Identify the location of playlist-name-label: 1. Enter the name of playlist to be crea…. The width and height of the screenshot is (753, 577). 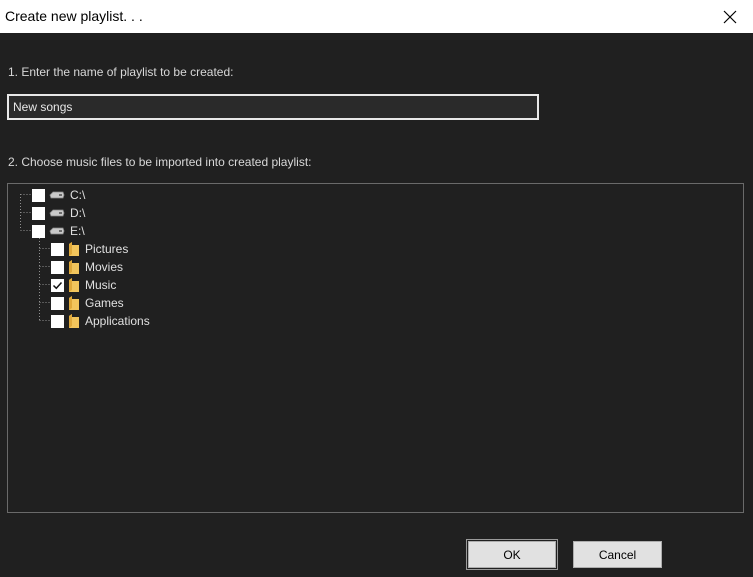
(121, 72).